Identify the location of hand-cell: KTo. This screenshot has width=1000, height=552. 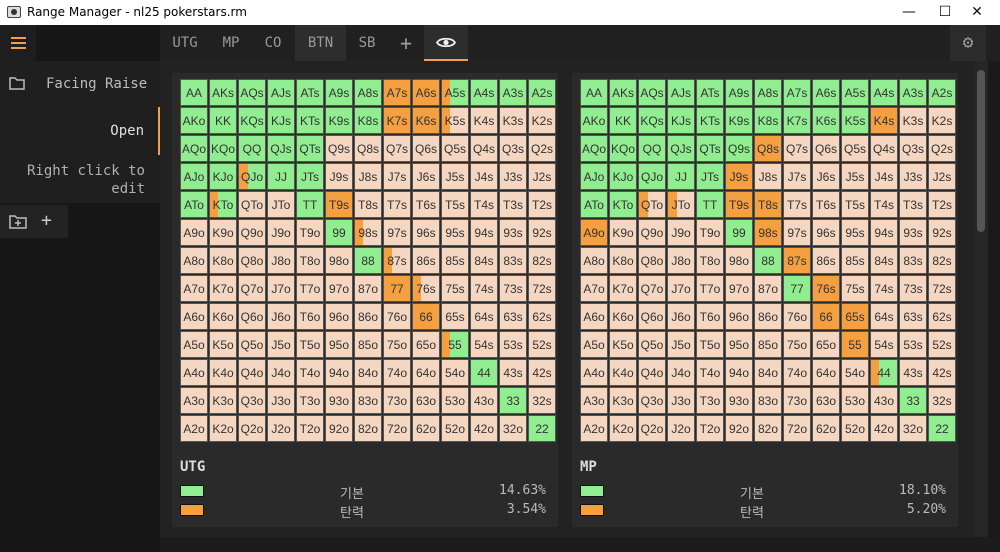
(223, 204).